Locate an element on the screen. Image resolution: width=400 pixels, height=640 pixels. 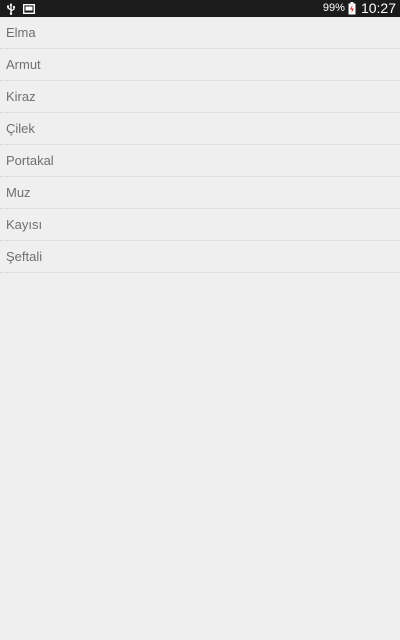
screenshot-icon is located at coordinates (29, 8).